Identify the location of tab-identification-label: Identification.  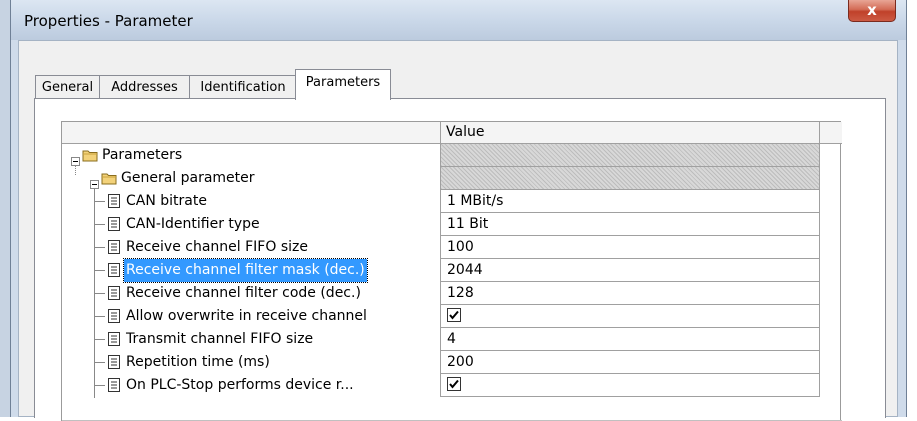
(243, 87).